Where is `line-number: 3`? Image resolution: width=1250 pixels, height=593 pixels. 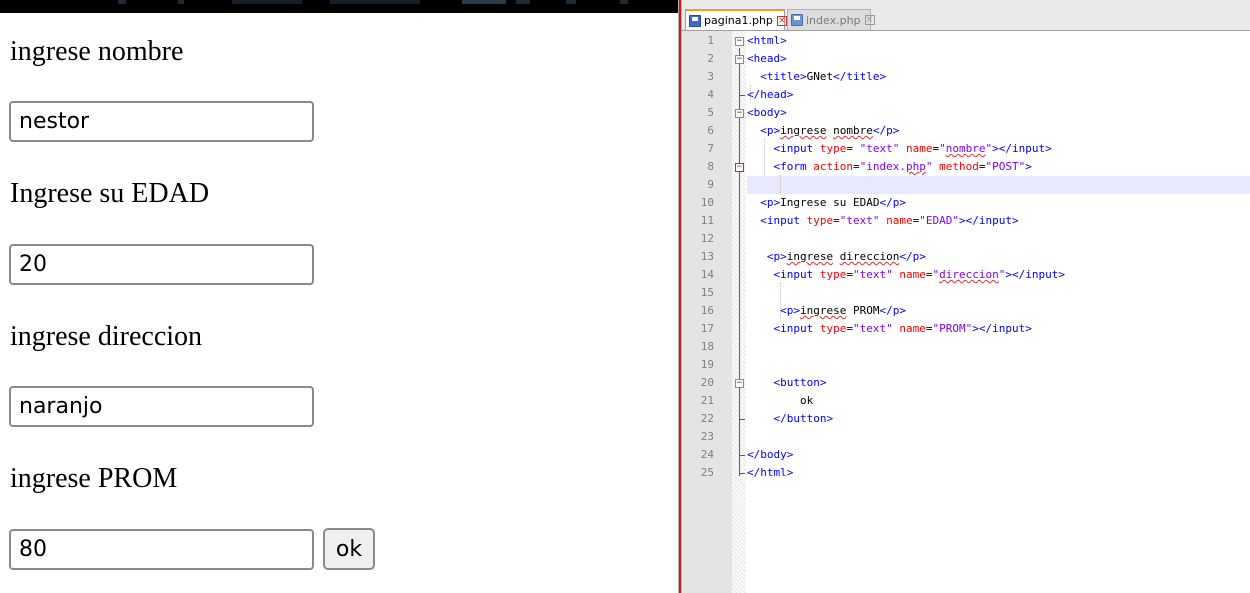 line-number: 3 is located at coordinates (710, 76).